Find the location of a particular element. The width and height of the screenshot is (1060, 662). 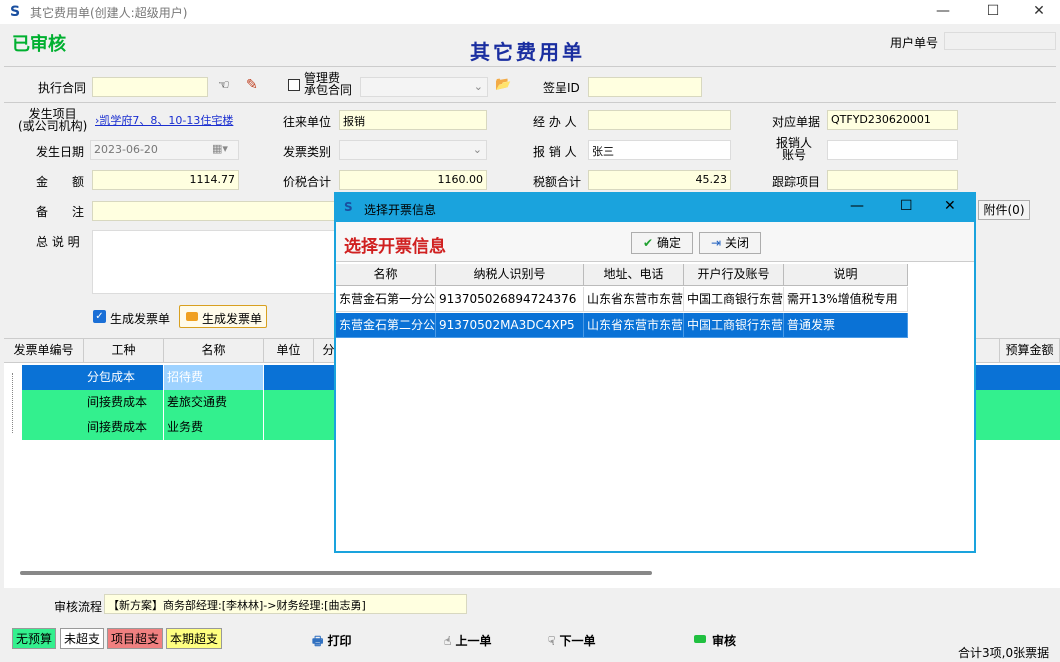

remark-label: 备 注 is located at coordinates (60, 212).